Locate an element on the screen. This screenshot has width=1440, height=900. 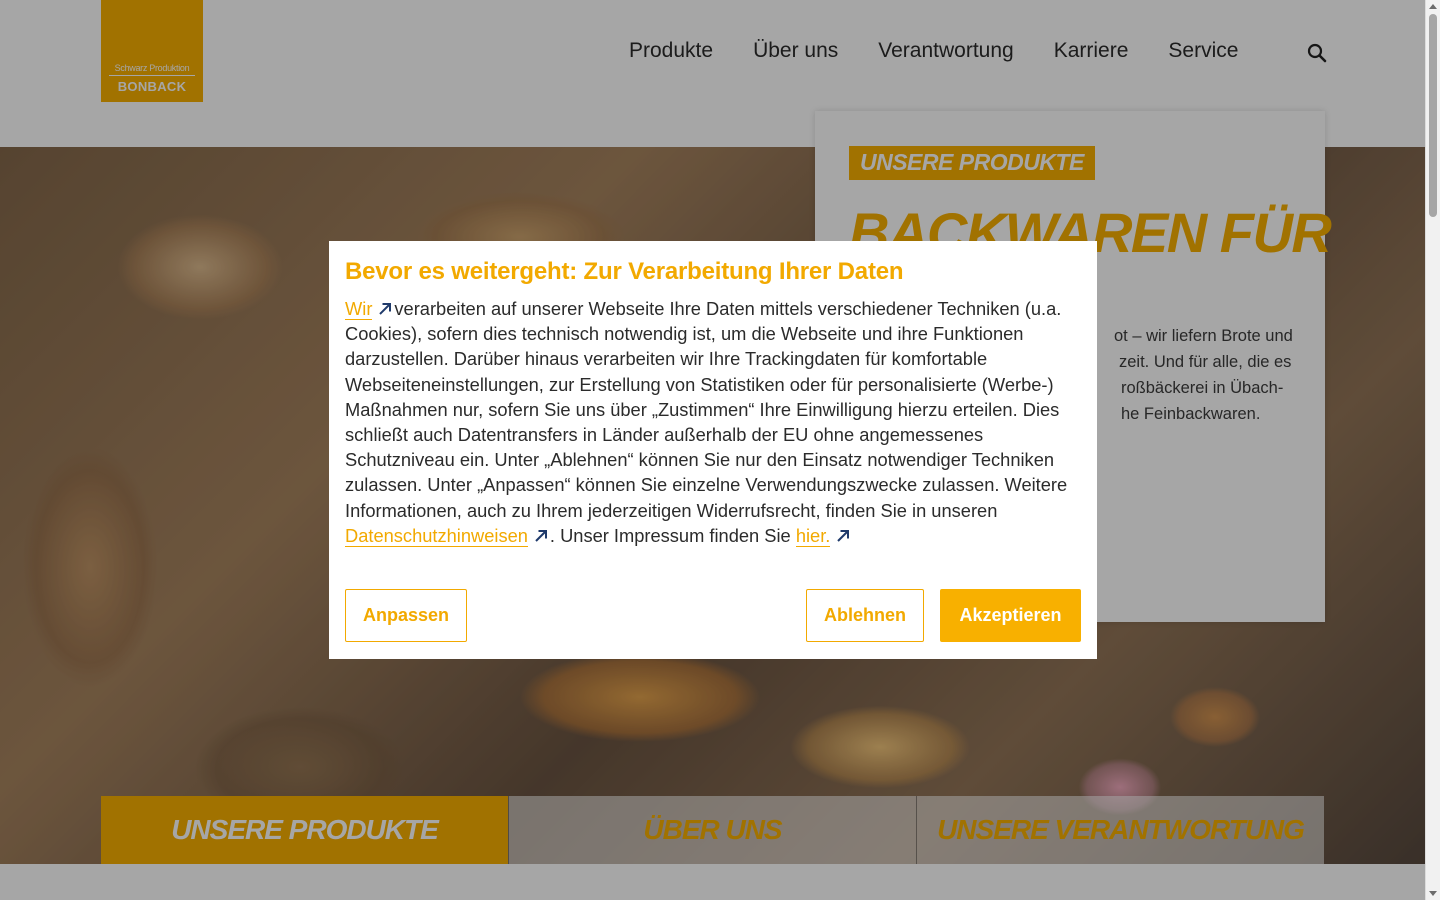
we-link: Wir is located at coordinates (359, 309).